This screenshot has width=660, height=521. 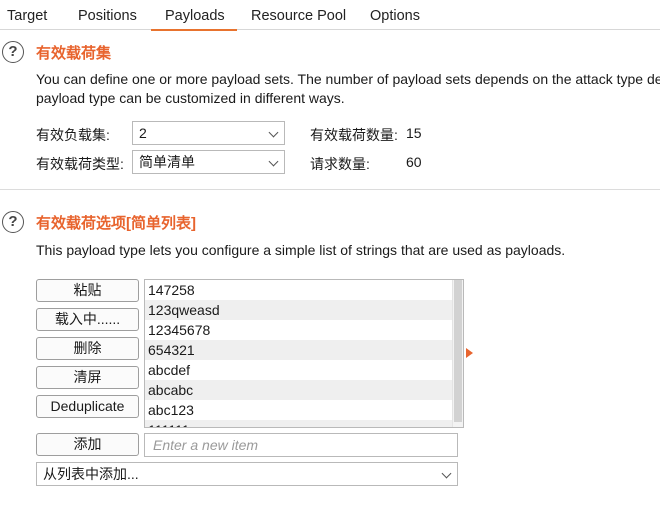 What do you see at coordinates (298, 310) in the screenshot?
I see `list-item: 123qweasd` at bounding box center [298, 310].